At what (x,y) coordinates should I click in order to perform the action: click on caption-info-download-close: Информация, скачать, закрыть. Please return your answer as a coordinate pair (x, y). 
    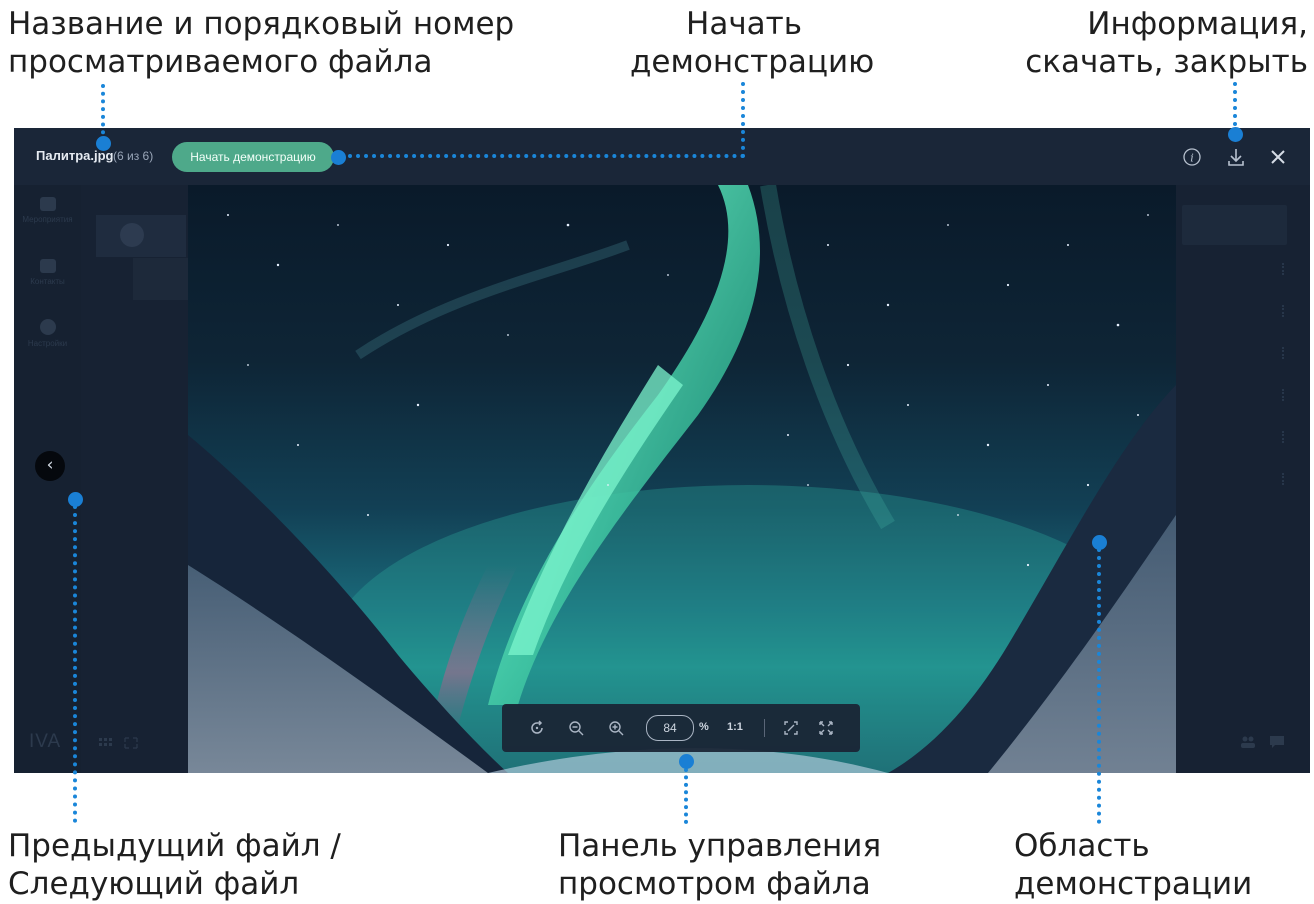
    Looking at the image, I should click on (1166, 44).